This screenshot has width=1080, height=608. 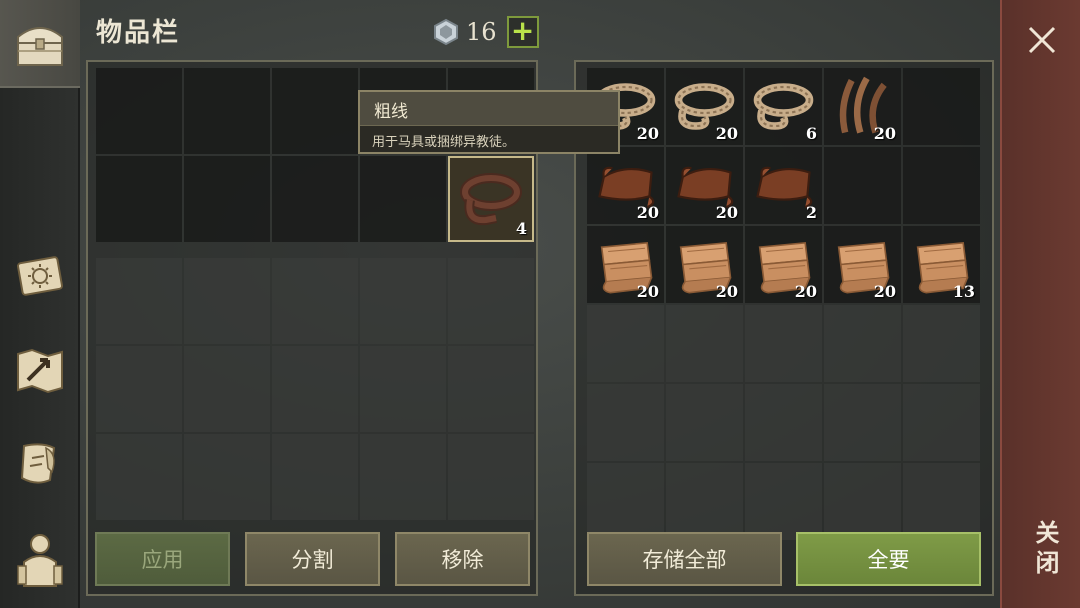 I want to click on nav-character, so click(x=40, y=560).